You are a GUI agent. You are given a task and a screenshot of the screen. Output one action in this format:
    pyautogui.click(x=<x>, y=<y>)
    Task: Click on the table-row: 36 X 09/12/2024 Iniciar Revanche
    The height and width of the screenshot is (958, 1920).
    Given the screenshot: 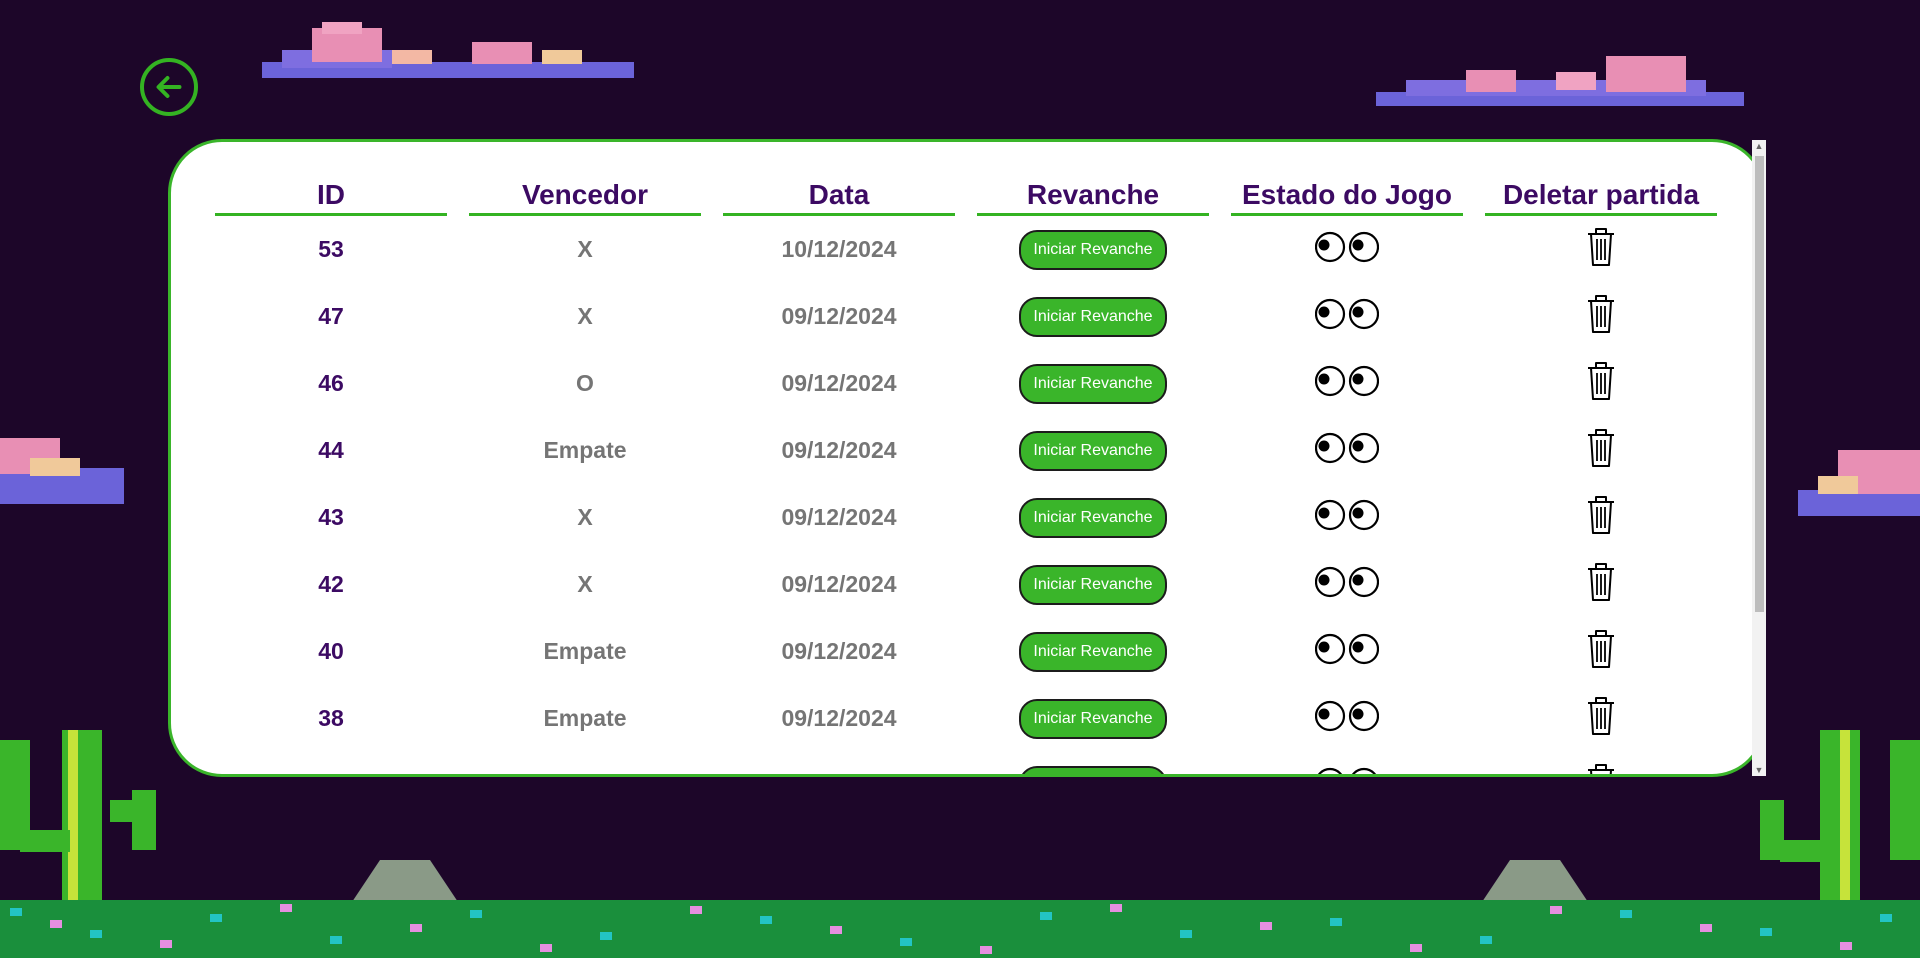 What is the action you would take?
    pyautogui.click(x=966, y=763)
    